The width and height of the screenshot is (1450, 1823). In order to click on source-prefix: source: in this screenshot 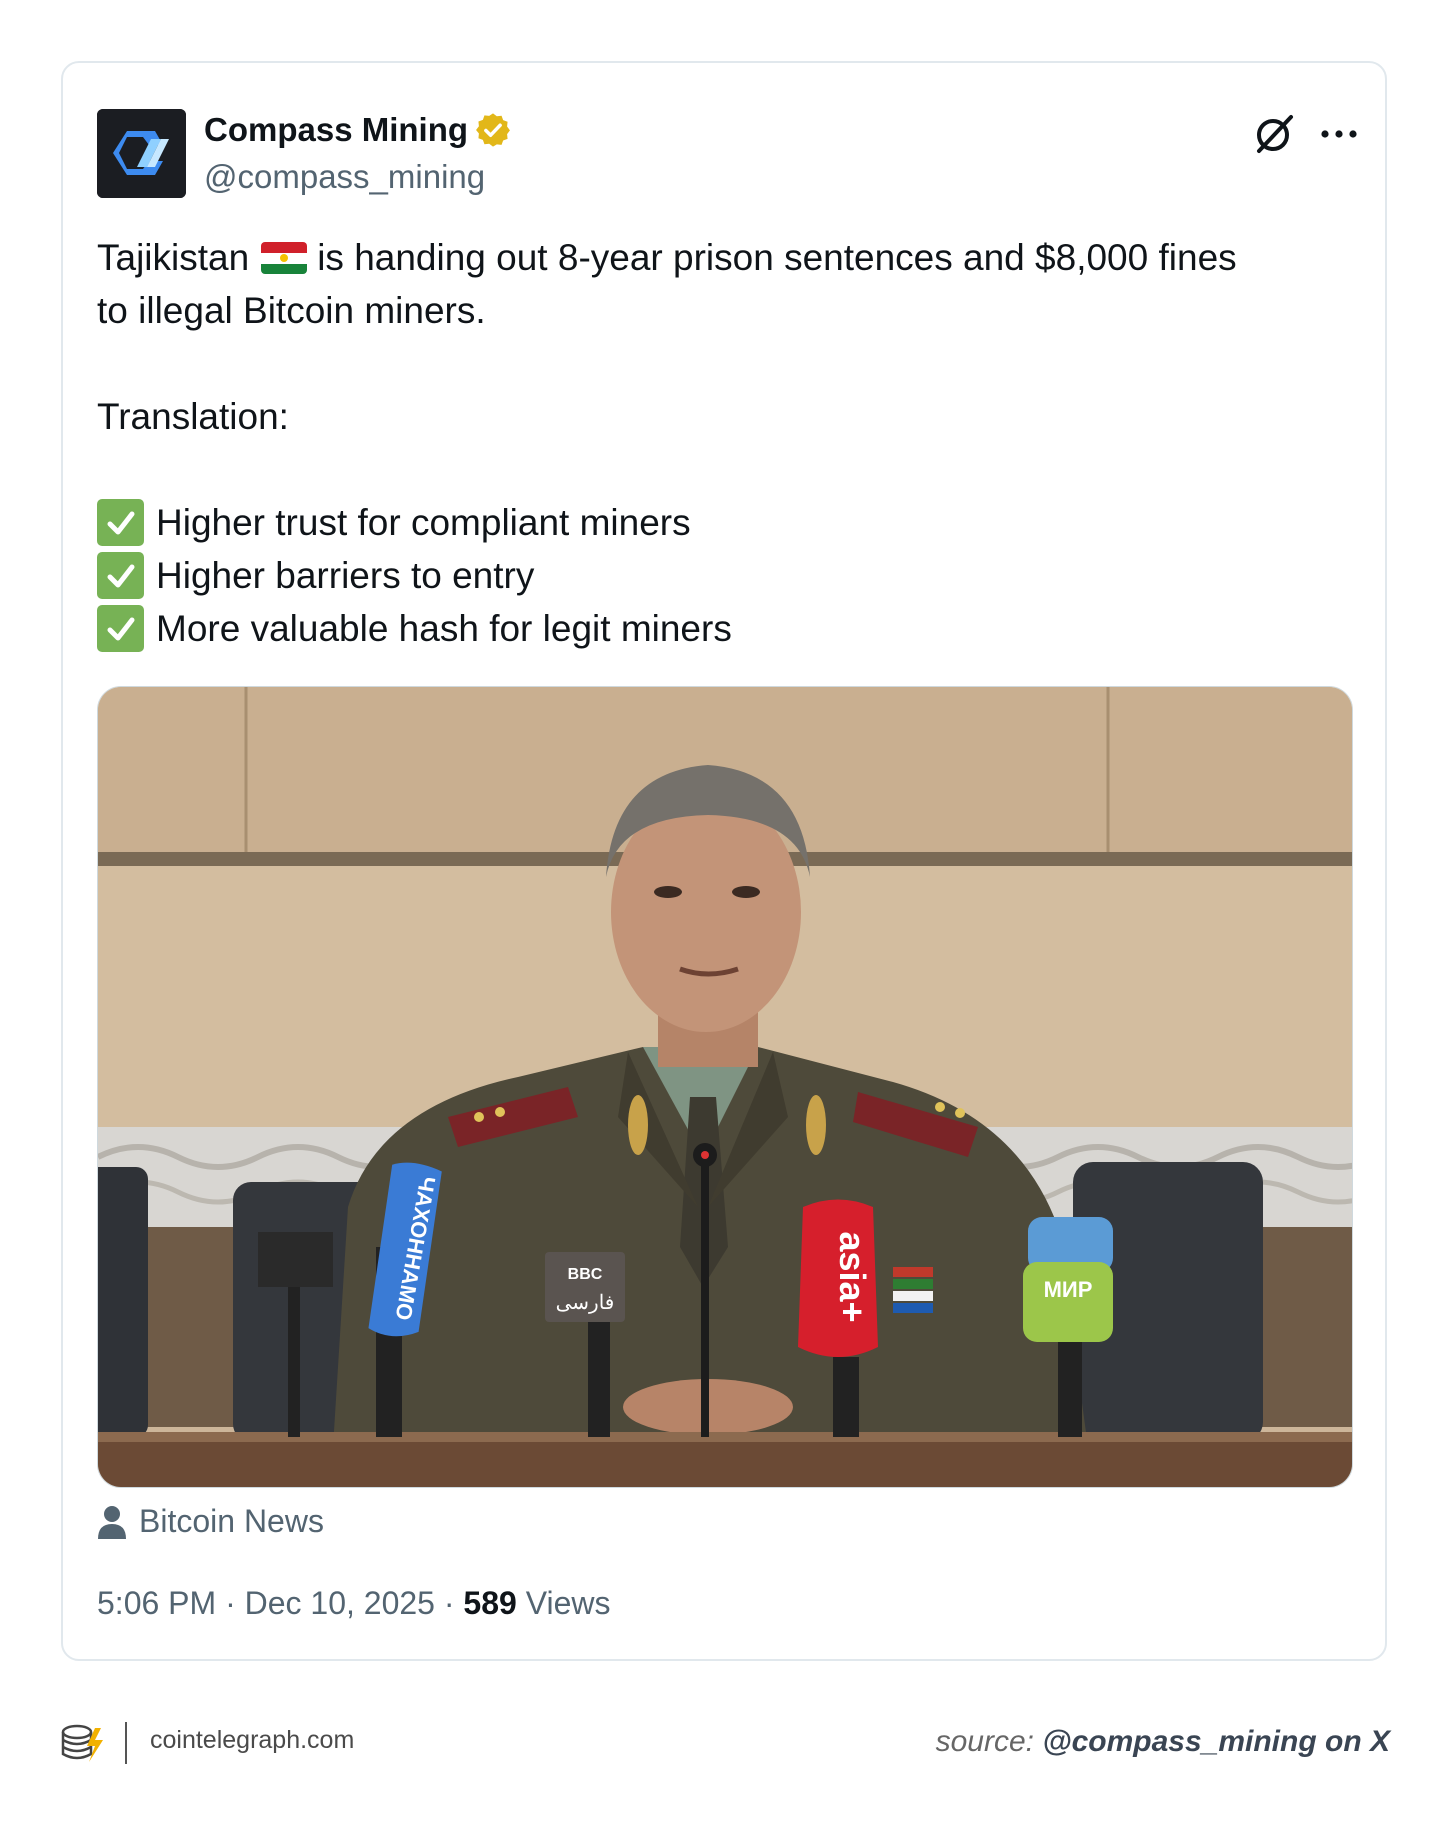, I will do `click(984, 1741)`.